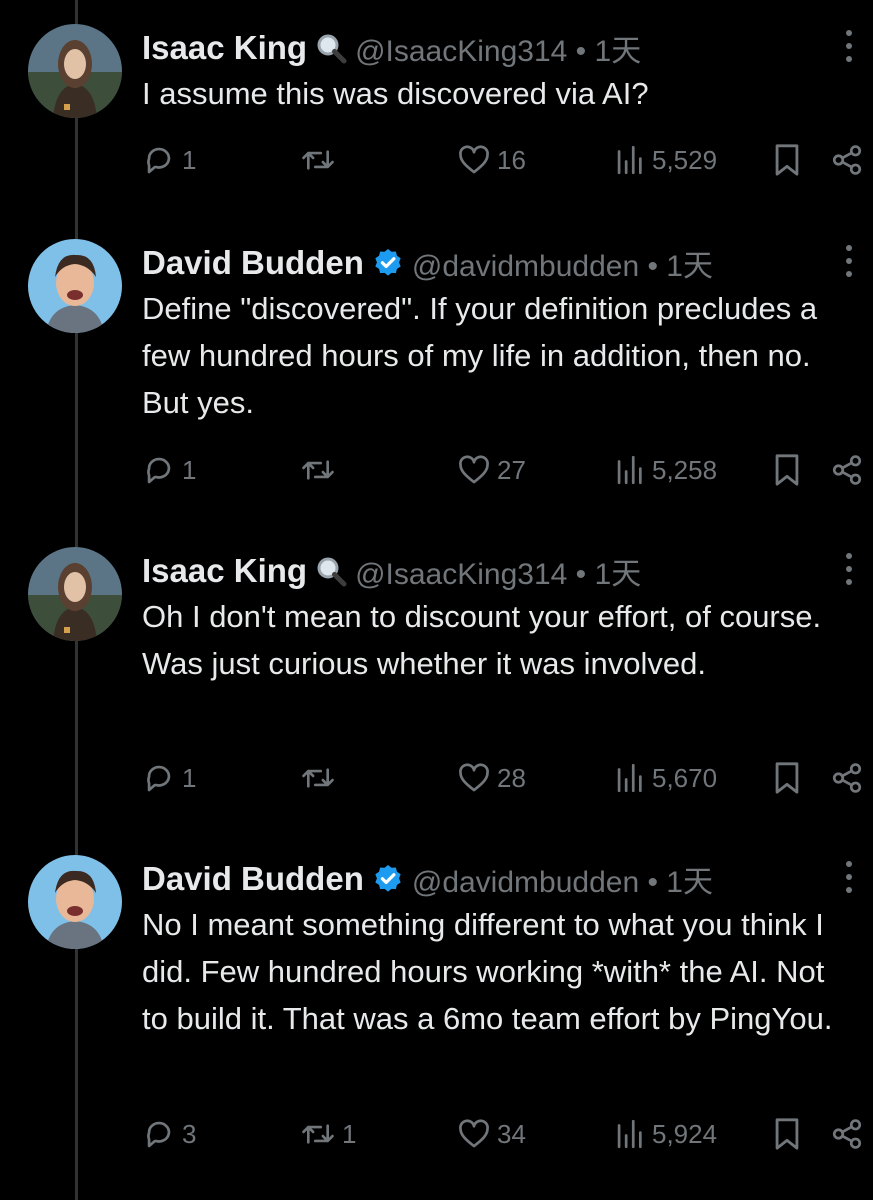  Describe the element at coordinates (685, 159) in the screenshot. I see `view-count: 5,529` at that location.